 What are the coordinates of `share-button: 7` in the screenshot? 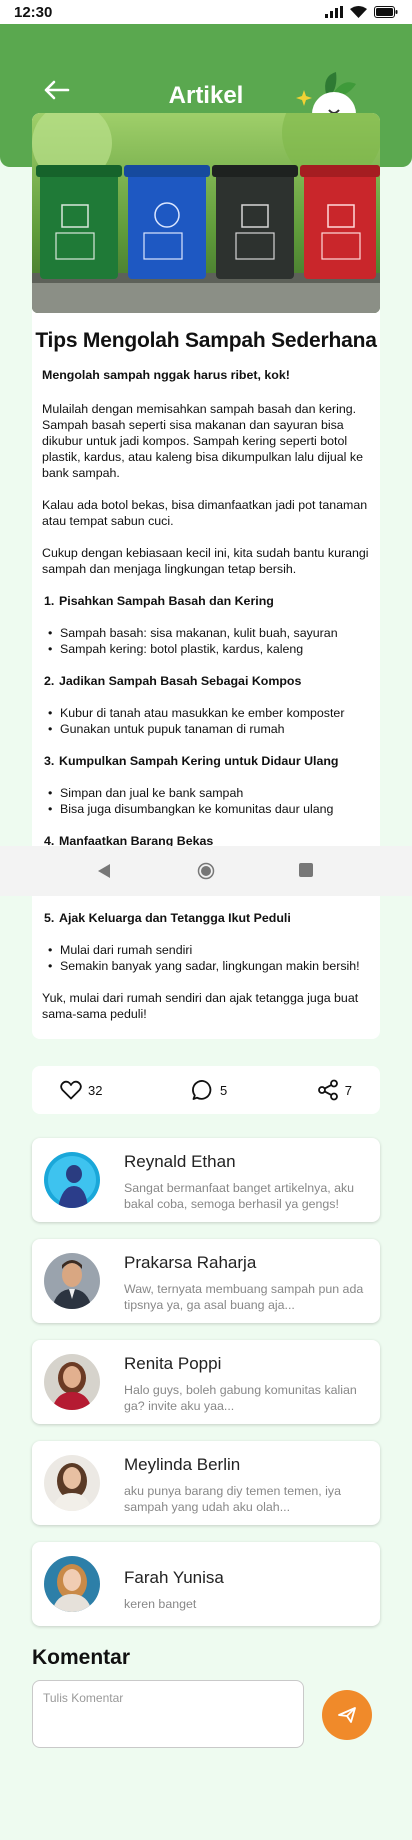 It's located at (334, 1090).